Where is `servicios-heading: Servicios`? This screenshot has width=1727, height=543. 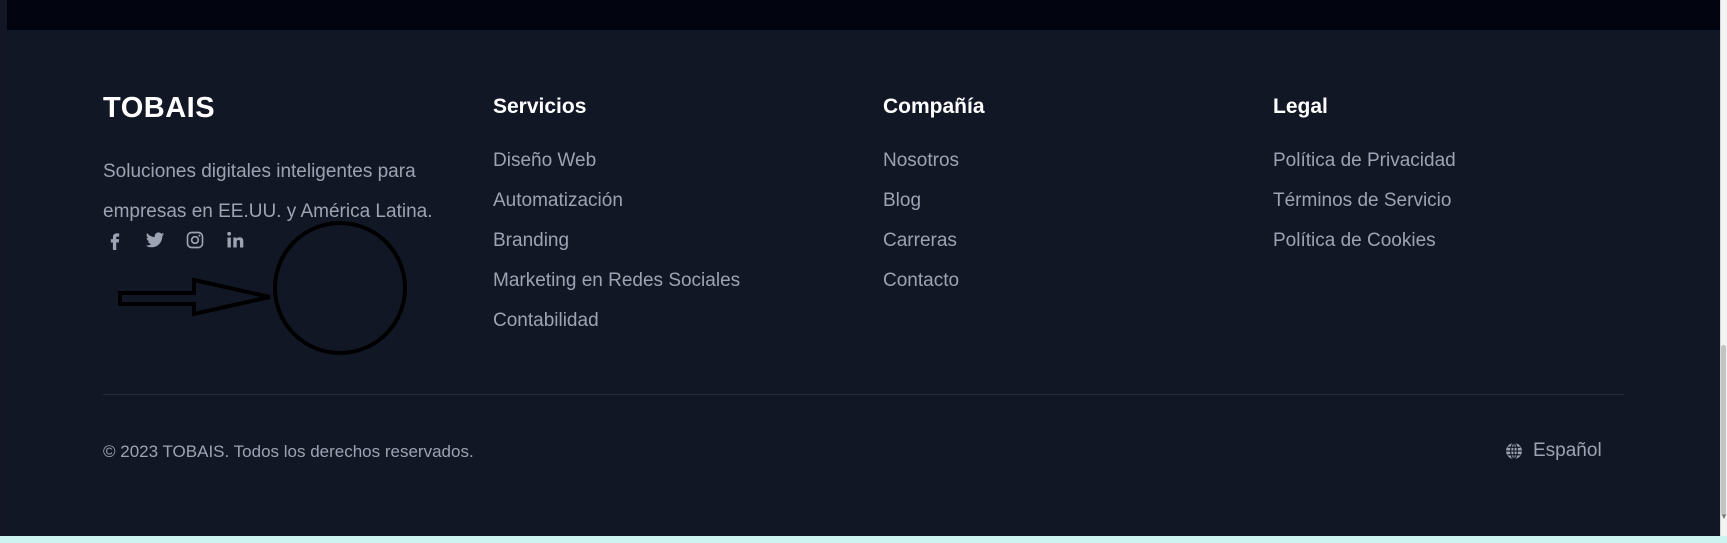
servicios-heading: Servicios is located at coordinates (540, 106).